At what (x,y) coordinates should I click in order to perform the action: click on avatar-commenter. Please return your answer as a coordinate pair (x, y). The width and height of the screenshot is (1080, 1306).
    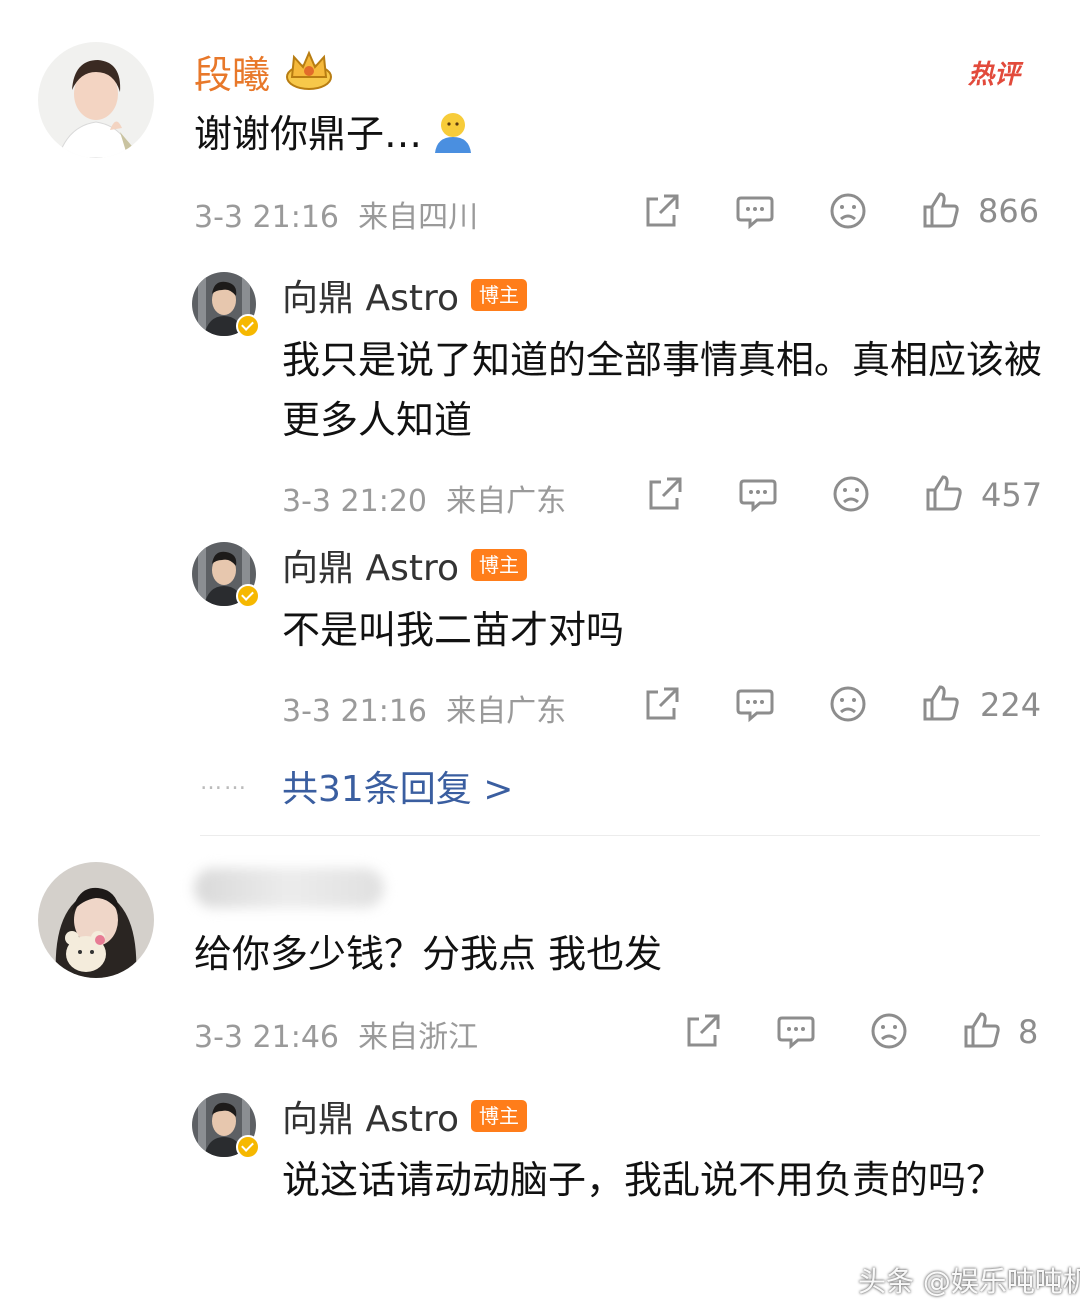
    Looking at the image, I should click on (96, 920).